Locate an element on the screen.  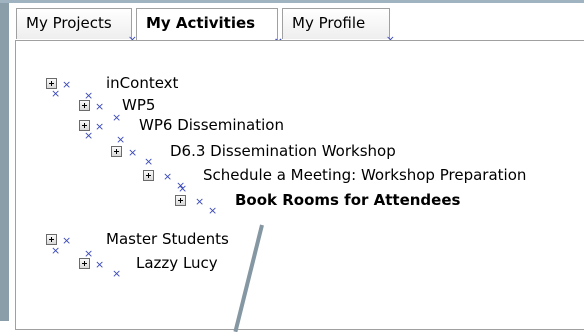
tab-my-profile: My Profile × is located at coordinates (338, 26).